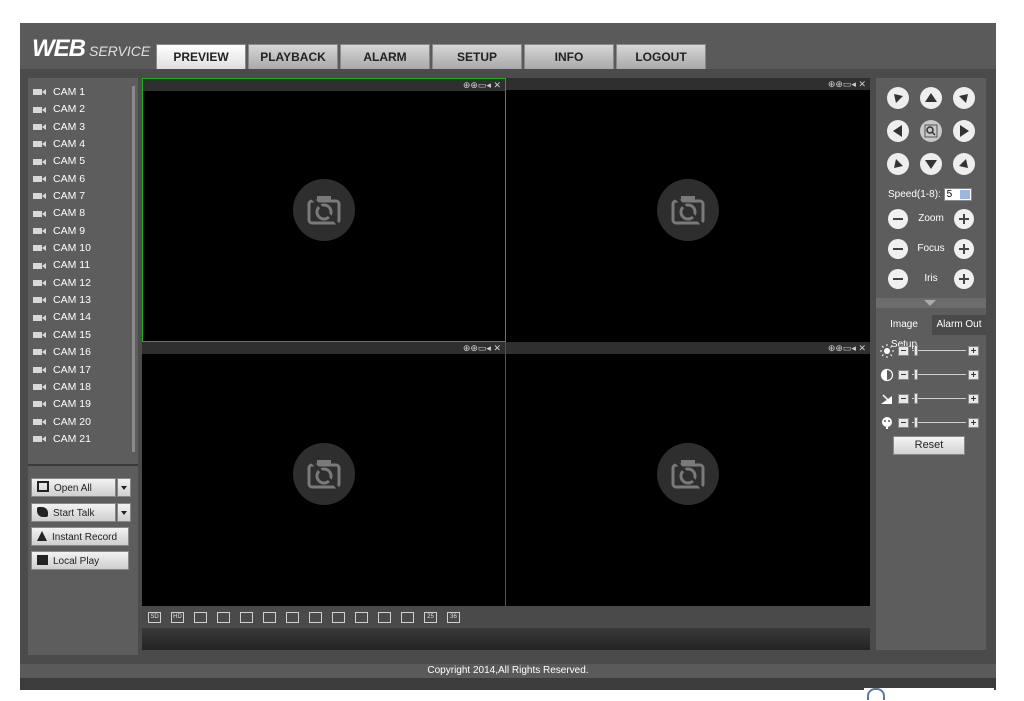 The width and height of the screenshot is (1024, 701). I want to click on tab-alarm-out: Alarm Out, so click(959, 325).